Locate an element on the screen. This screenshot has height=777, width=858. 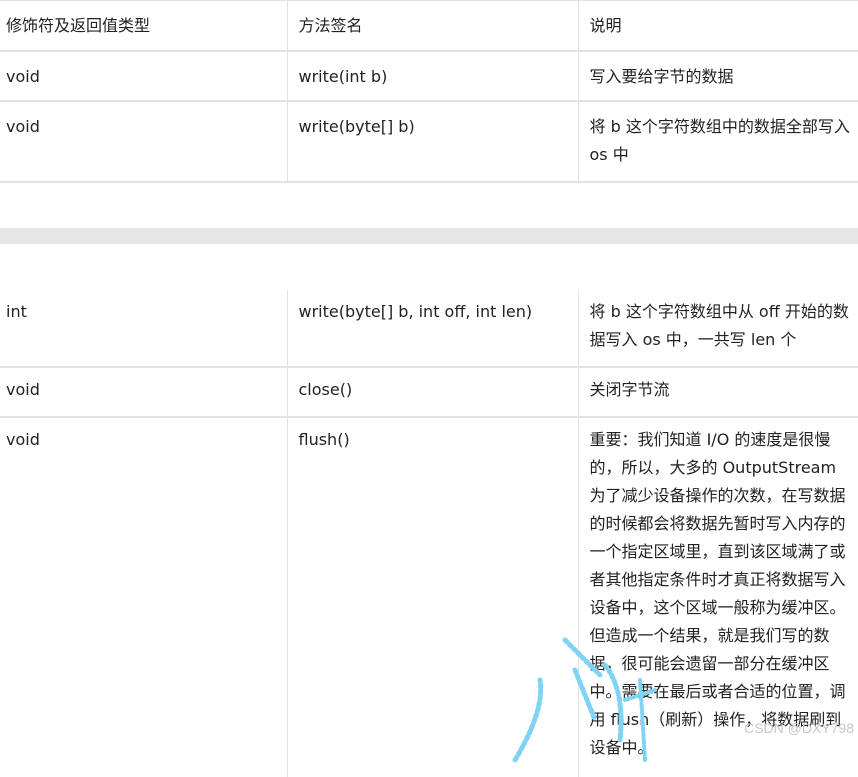
cell-description: 关闭字节流 is located at coordinates (717, 392).